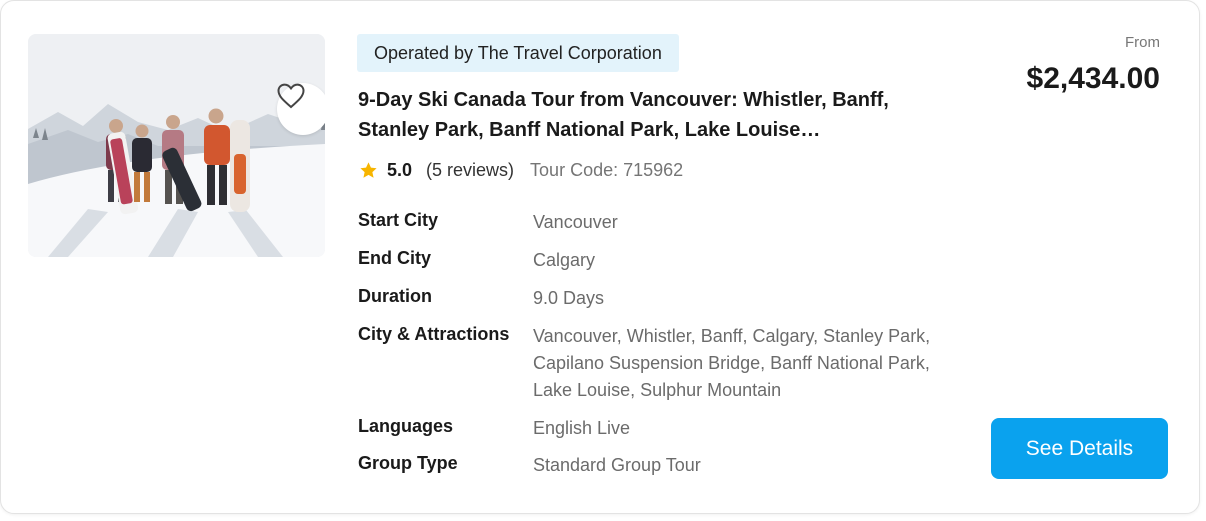 Image resolution: width=1206 pixels, height=521 pixels. Describe the element at coordinates (617, 465) in the screenshot. I see `detail-value-group-type: Standard Group Tour` at that location.